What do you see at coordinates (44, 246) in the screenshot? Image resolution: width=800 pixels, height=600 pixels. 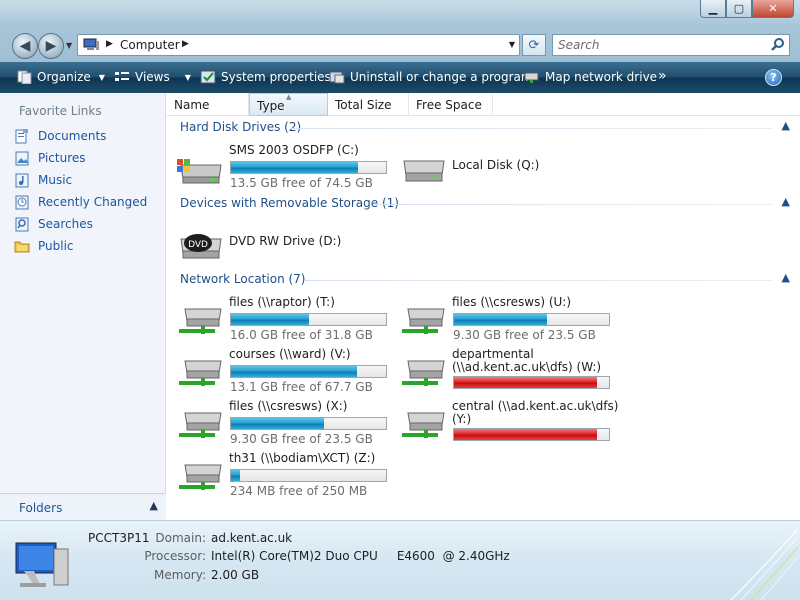 I see `sidebar-item-public: Public` at bounding box center [44, 246].